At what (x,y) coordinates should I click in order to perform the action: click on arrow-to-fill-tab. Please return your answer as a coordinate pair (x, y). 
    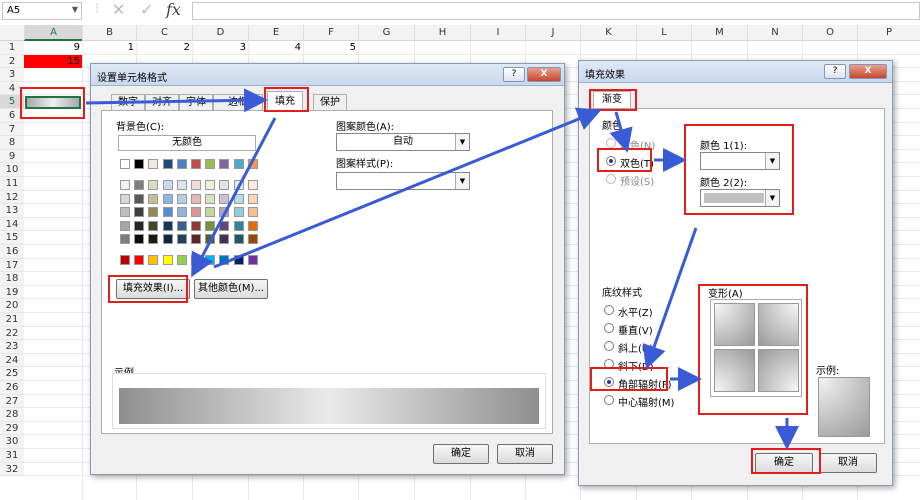
    Looking at the image, I should click on (176, 100).